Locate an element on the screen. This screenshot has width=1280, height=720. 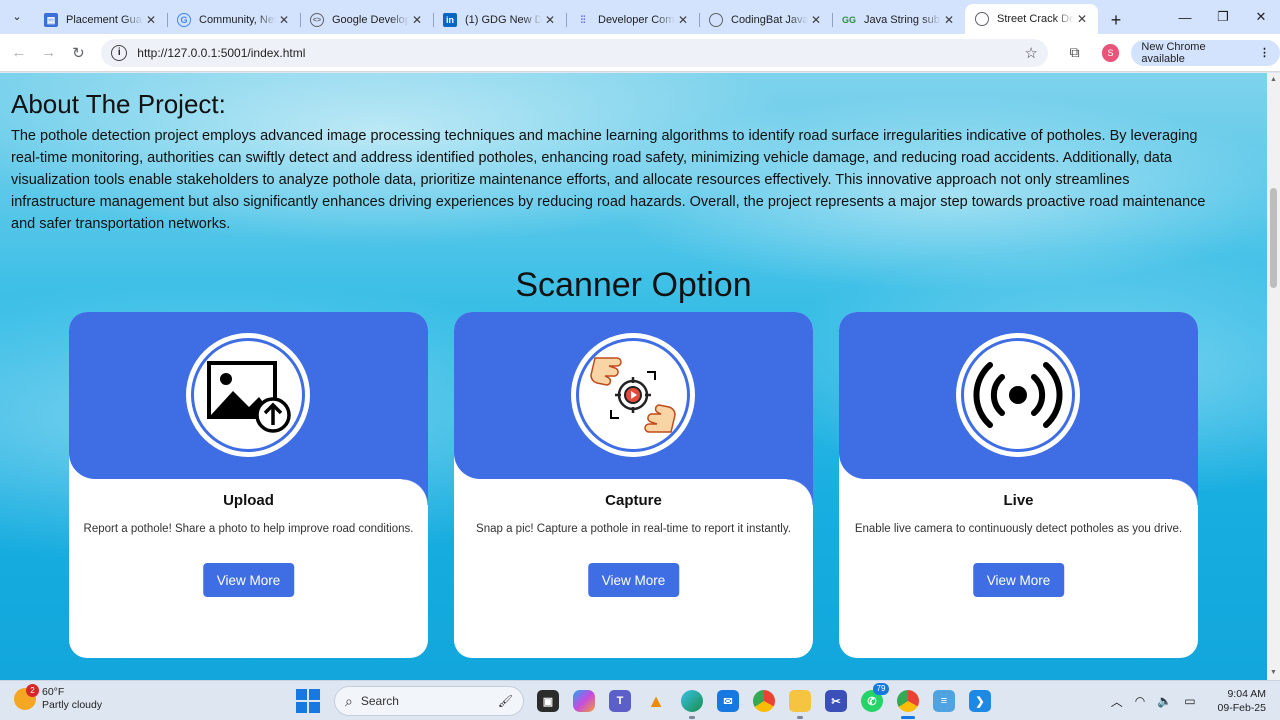
capture-view-more-button: View More is located at coordinates (633, 580).